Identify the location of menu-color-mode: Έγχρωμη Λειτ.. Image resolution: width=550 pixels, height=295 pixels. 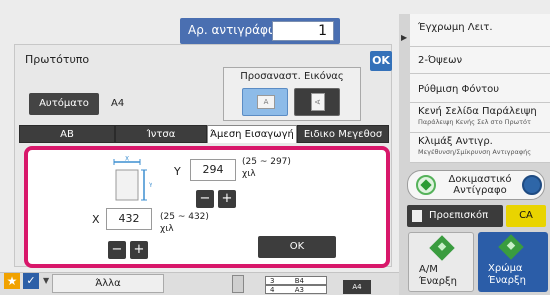
(480, 30).